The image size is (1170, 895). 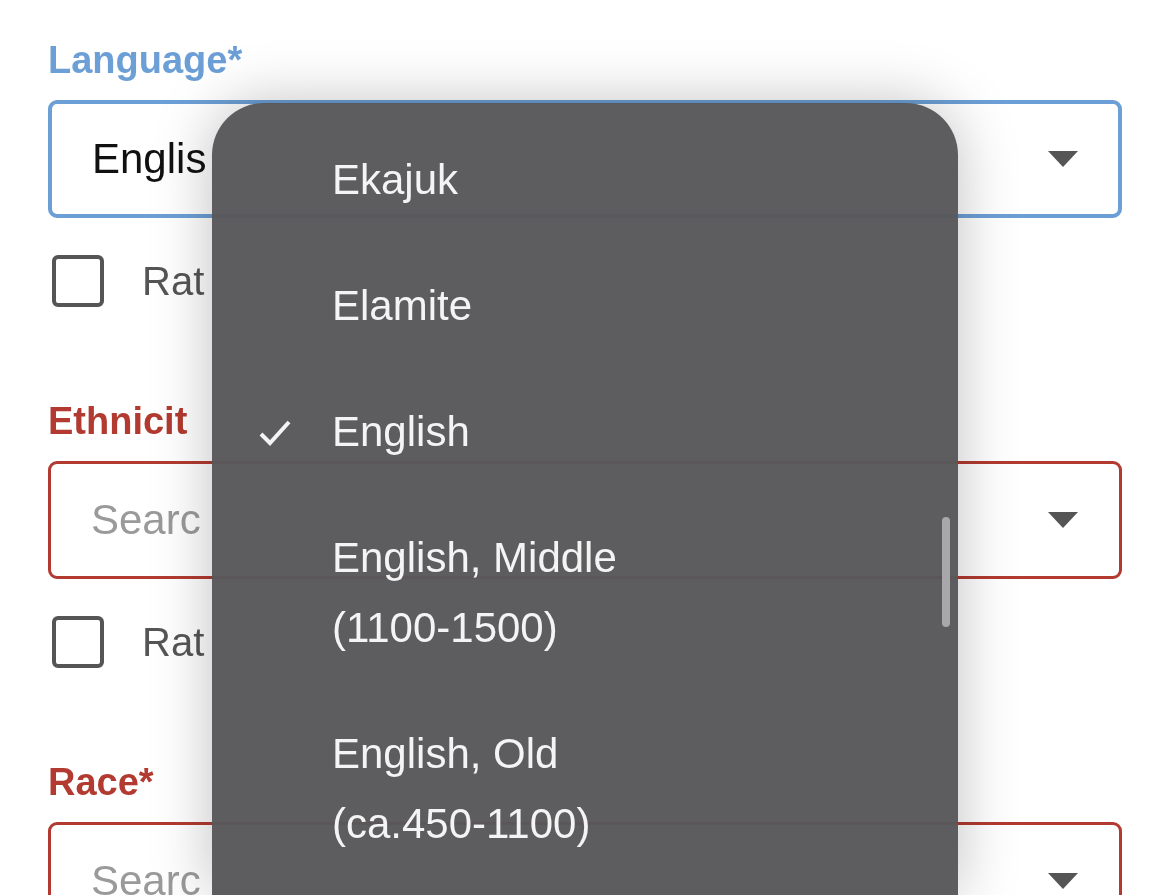 I want to click on dropdown-option: English, Middle (1100-1500), so click(x=585, y=593).